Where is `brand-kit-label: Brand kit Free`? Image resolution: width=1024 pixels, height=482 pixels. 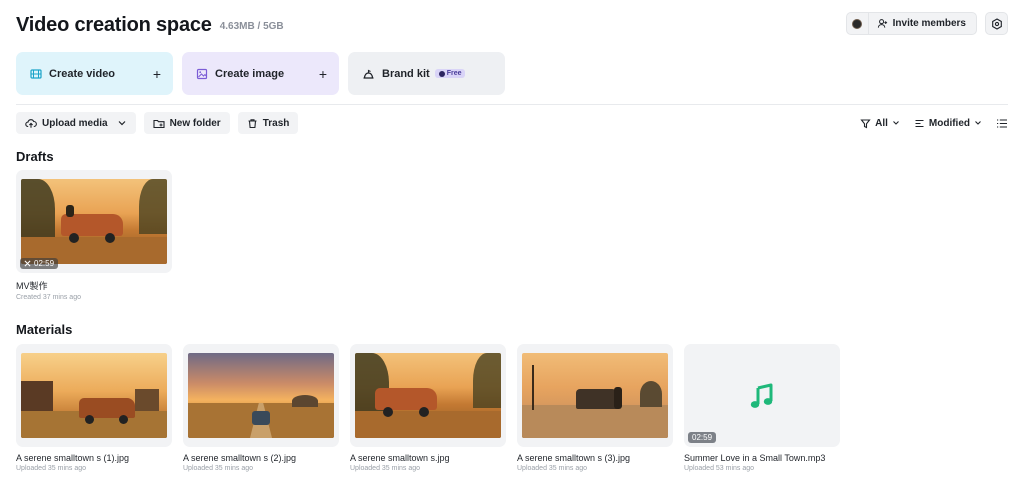
brand-kit-label: Brand kit Free is located at coordinates (437, 74).